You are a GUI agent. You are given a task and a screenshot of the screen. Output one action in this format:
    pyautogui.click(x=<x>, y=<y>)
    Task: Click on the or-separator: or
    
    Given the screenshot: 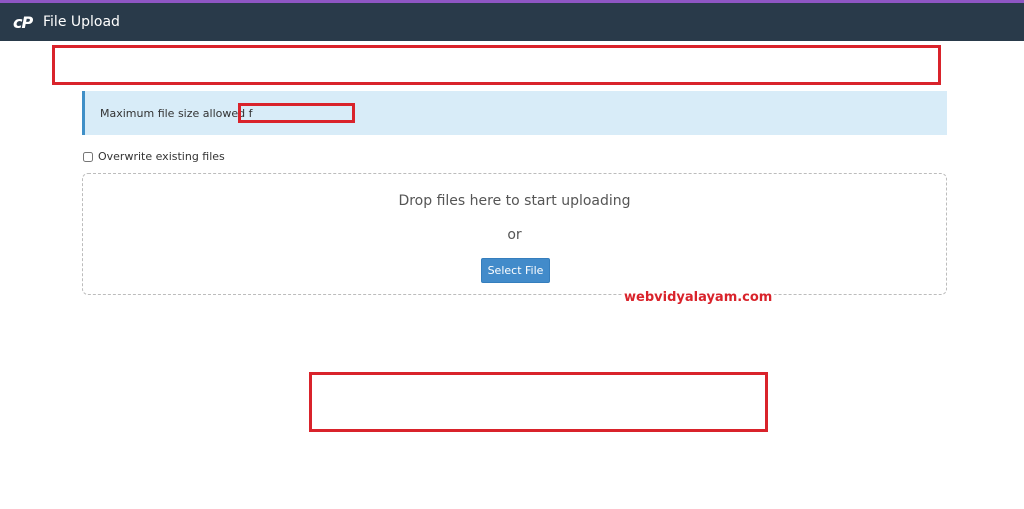 What is the action you would take?
    pyautogui.click(x=514, y=235)
    